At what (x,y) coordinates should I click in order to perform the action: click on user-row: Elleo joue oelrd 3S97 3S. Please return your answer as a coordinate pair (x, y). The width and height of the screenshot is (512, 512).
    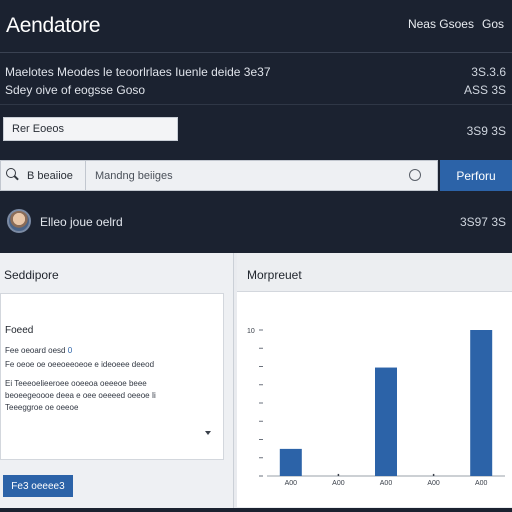
    Looking at the image, I should click on (256, 222).